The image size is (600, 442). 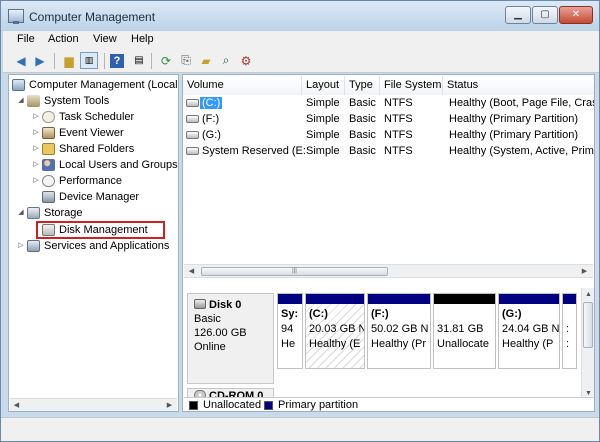 What do you see at coordinates (211, 119) in the screenshot?
I see `volume-name: (F:)` at bounding box center [211, 119].